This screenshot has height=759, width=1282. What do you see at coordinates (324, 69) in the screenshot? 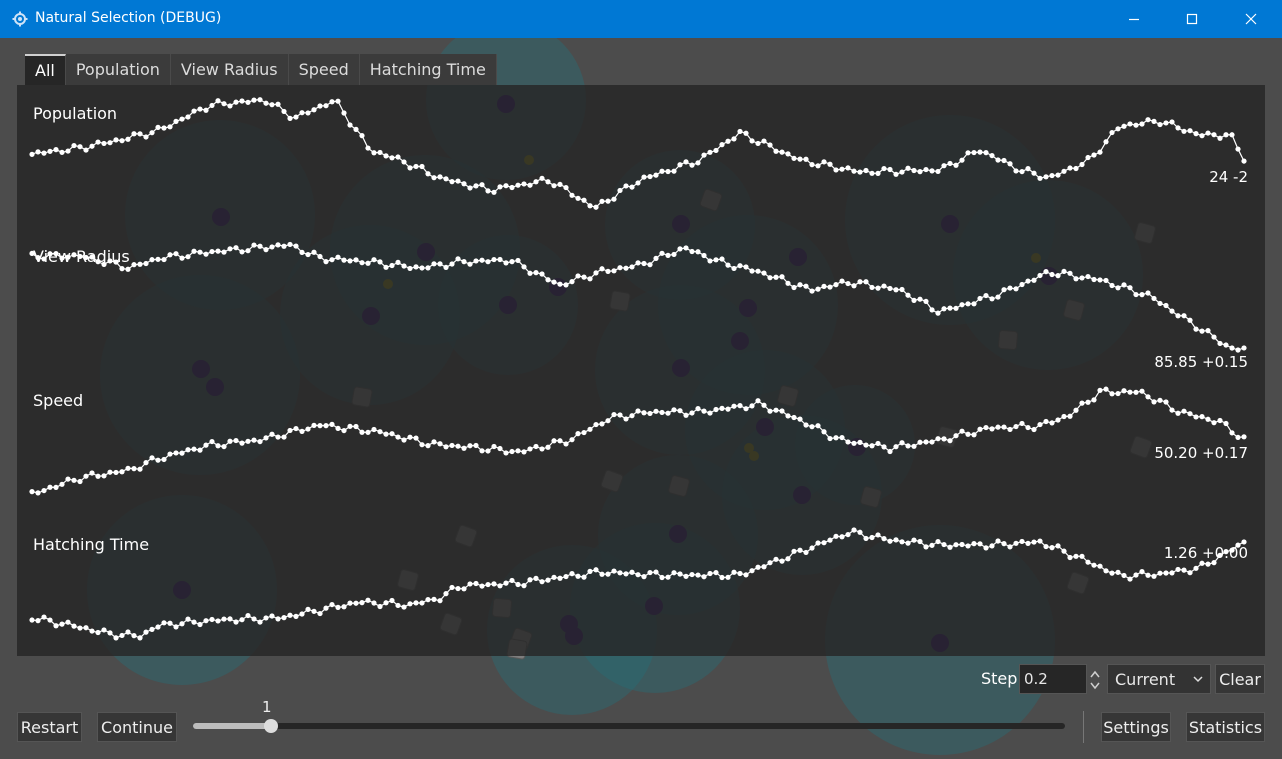
I see `tab-speed: Speed` at bounding box center [324, 69].